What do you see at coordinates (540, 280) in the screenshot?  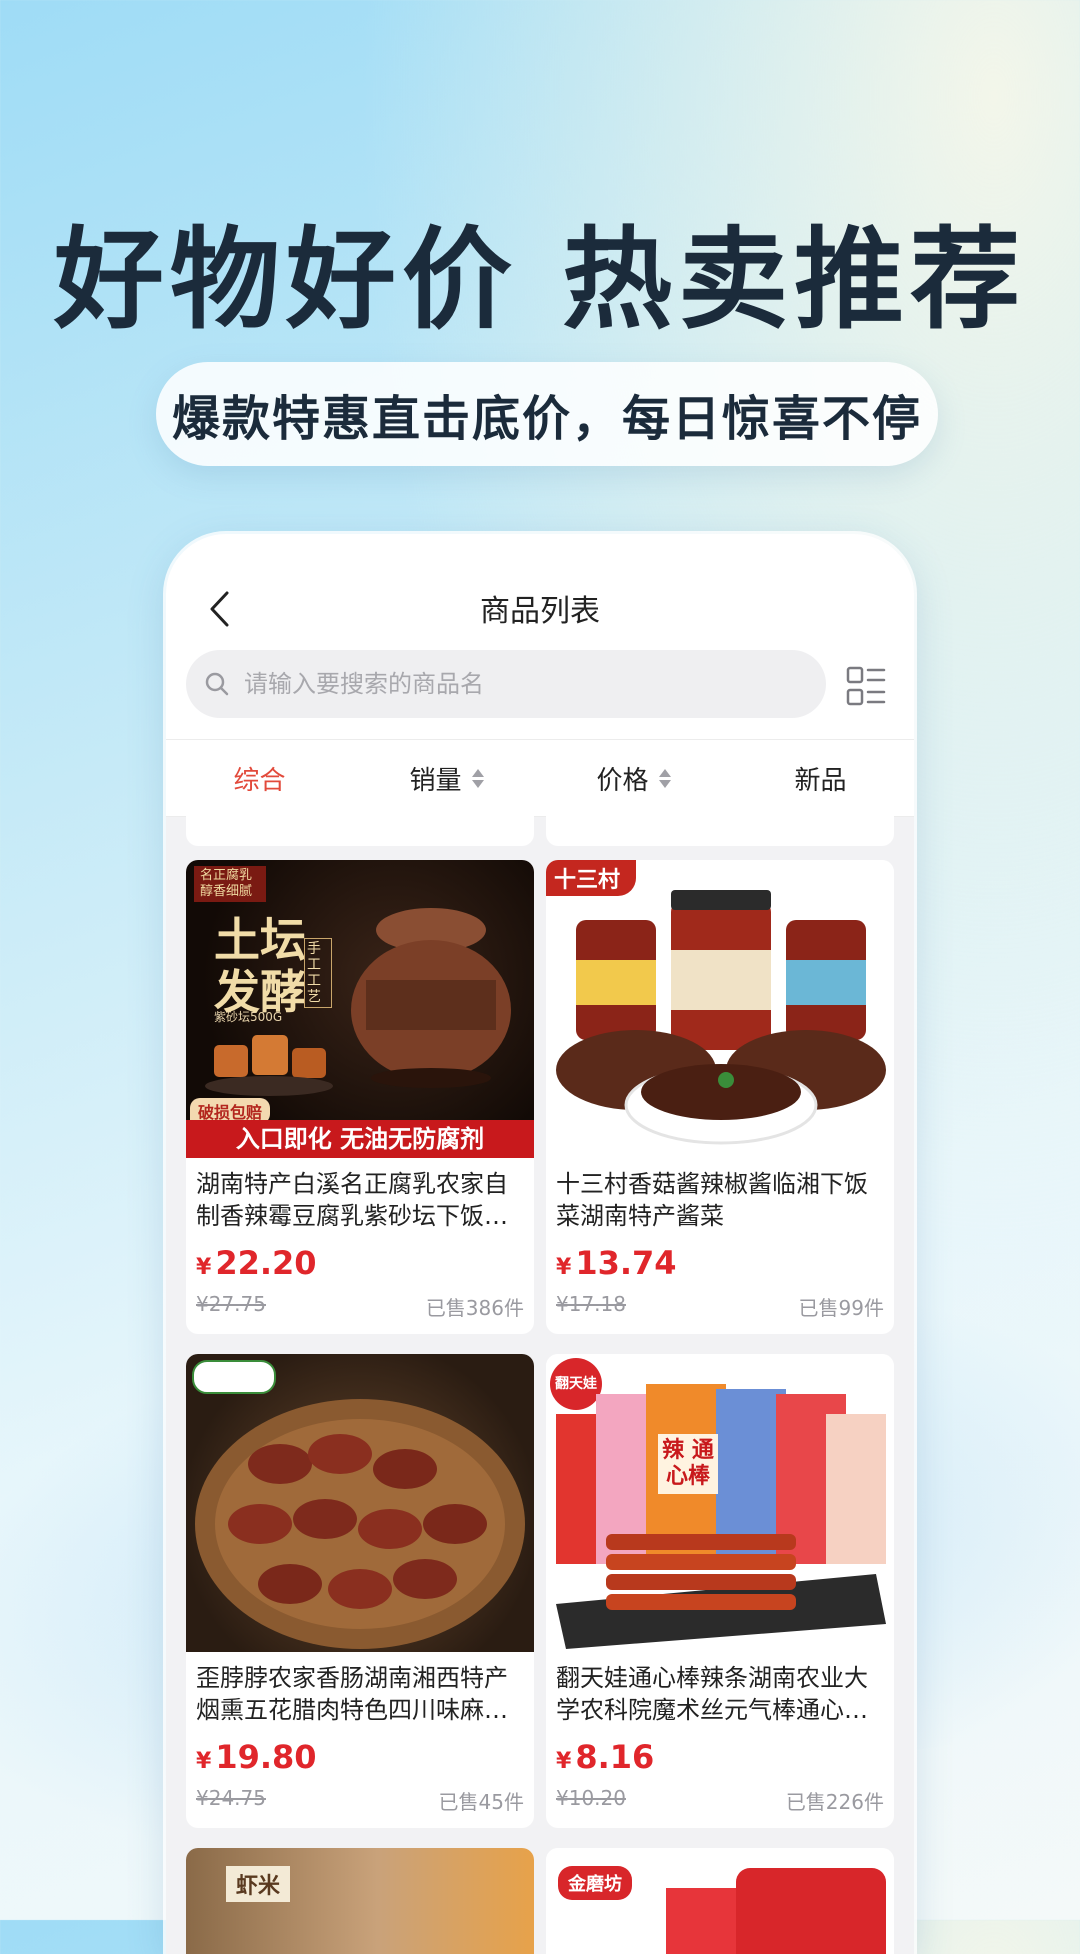 I see `hero-title: 好物好价 热卖推荐` at bounding box center [540, 280].